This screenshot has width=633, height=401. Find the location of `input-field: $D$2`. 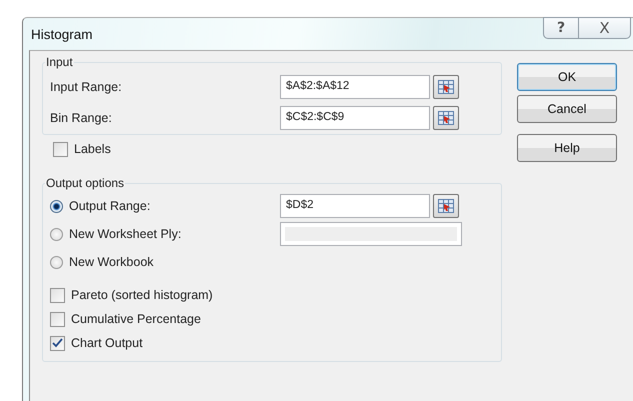

input-field: $D$2 is located at coordinates (355, 206).